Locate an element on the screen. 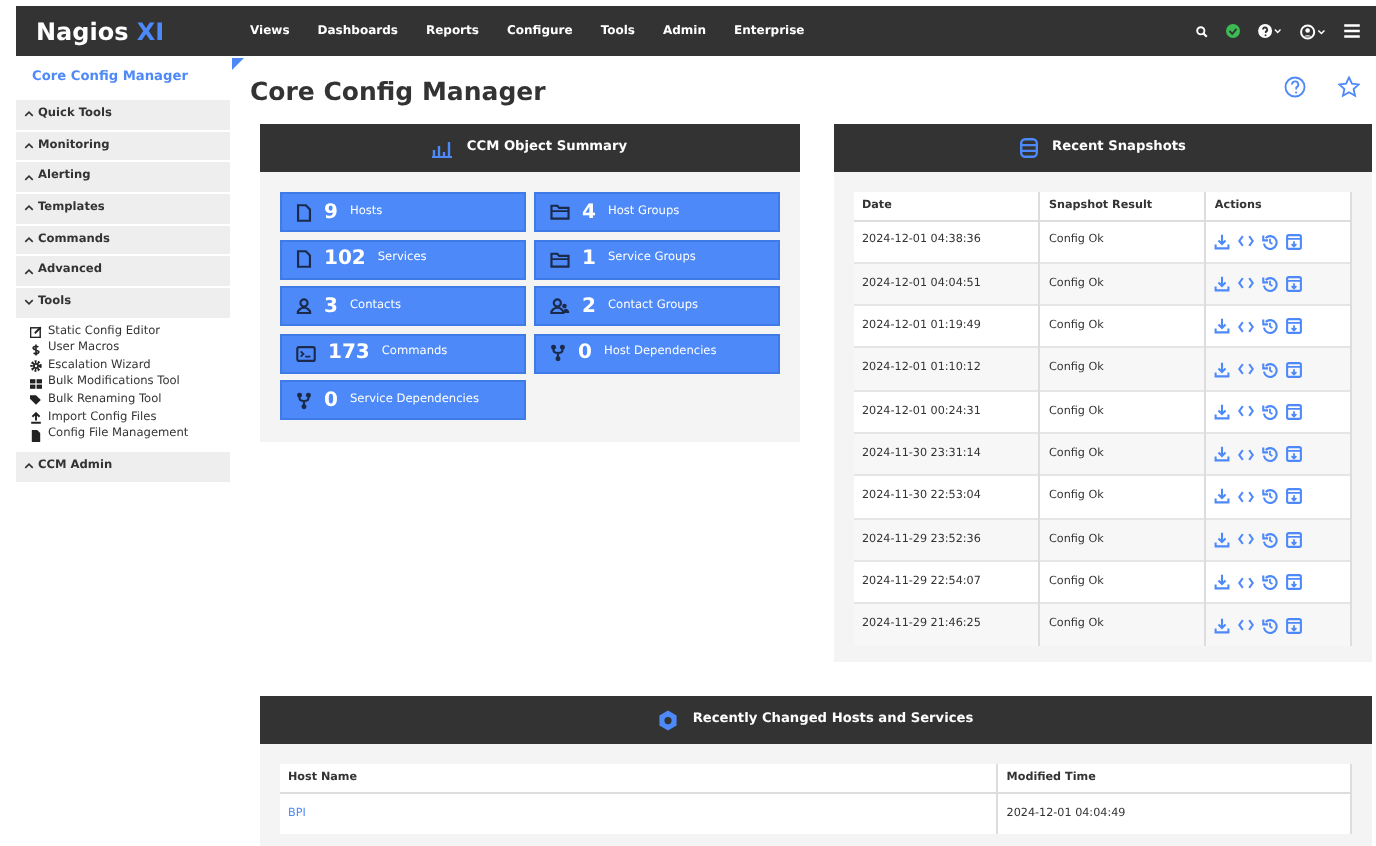  upload-icon is located at coordinates (36, 417).